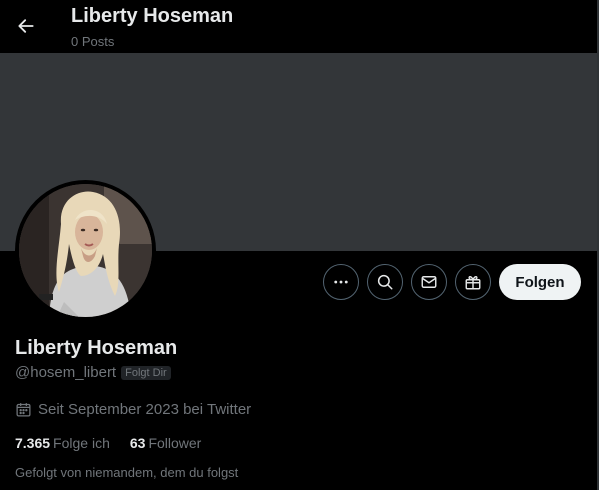  I want to click on join-date: Seit September 2023 bei Twitter, so click(133, 409).